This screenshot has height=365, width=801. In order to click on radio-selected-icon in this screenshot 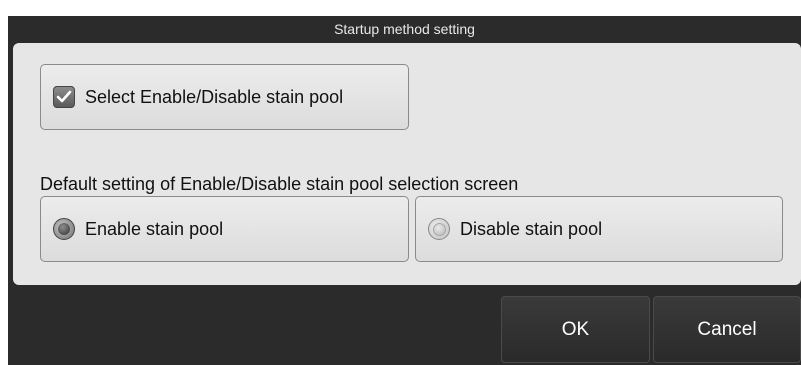, I will do `click(64, 229)`.